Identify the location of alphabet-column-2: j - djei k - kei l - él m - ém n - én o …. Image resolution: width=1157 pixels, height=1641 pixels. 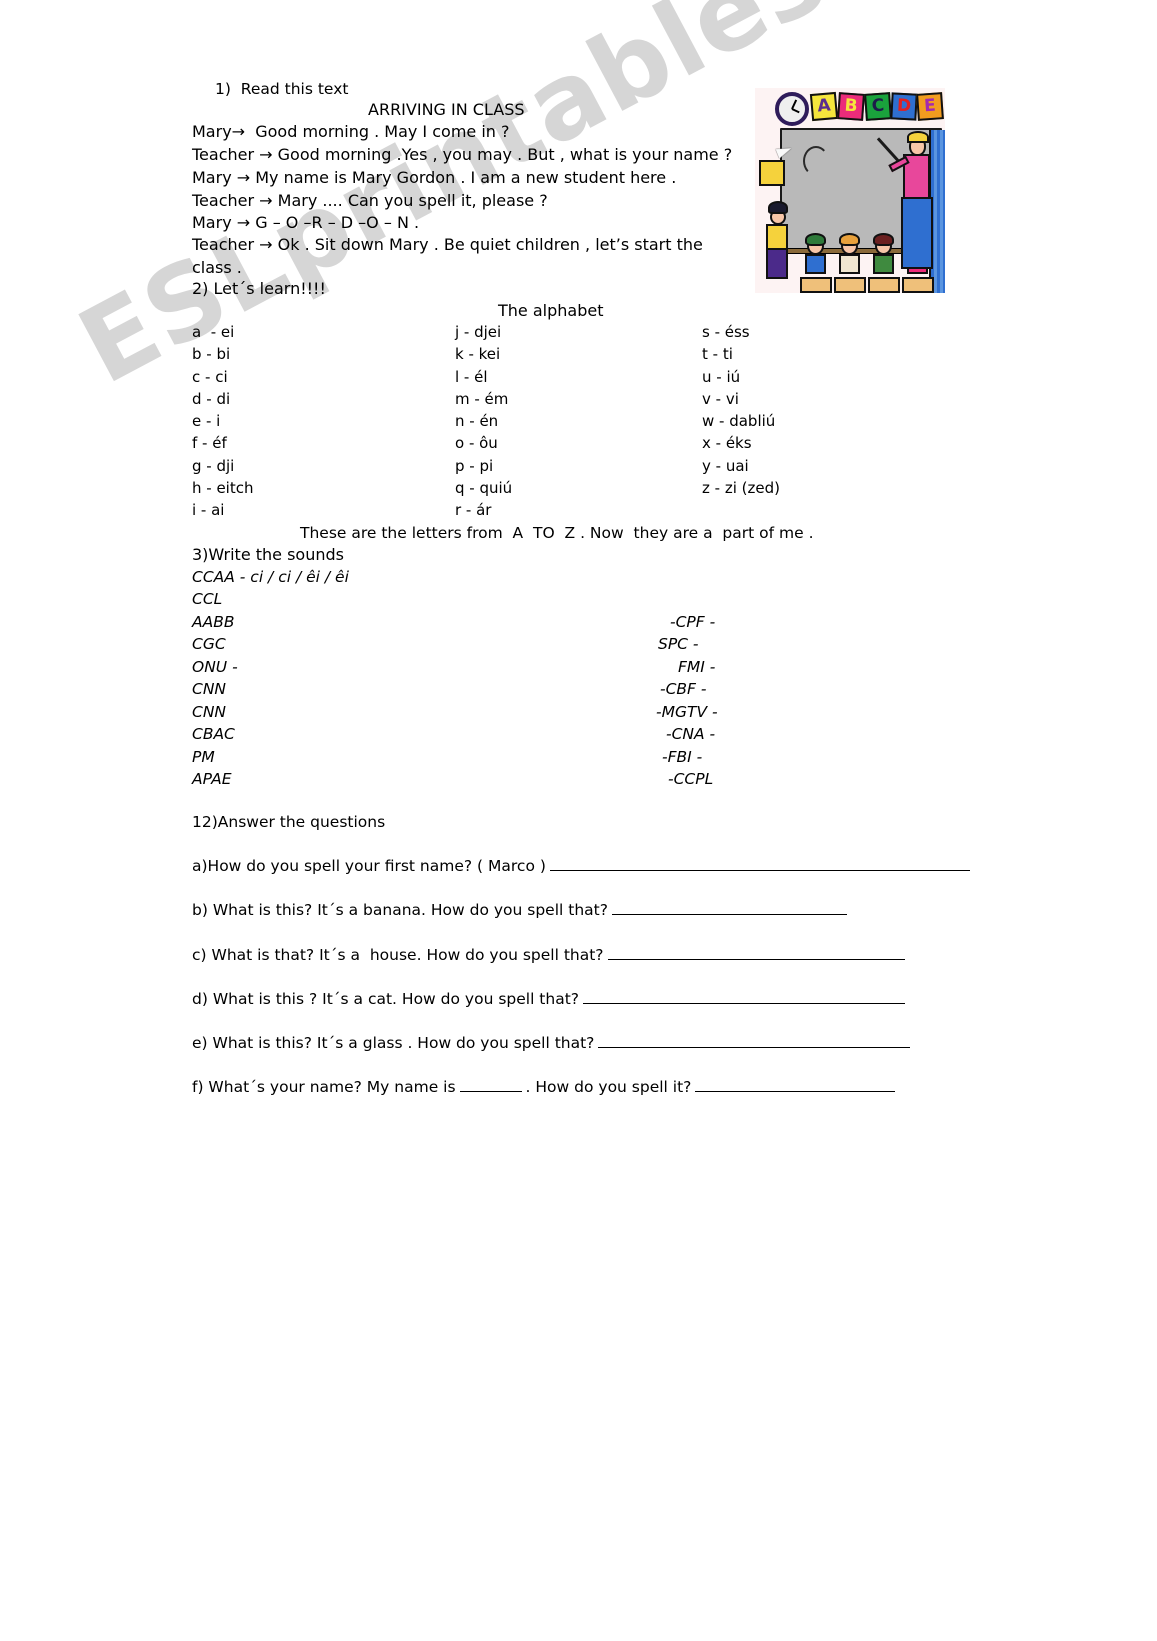
(483, 421).